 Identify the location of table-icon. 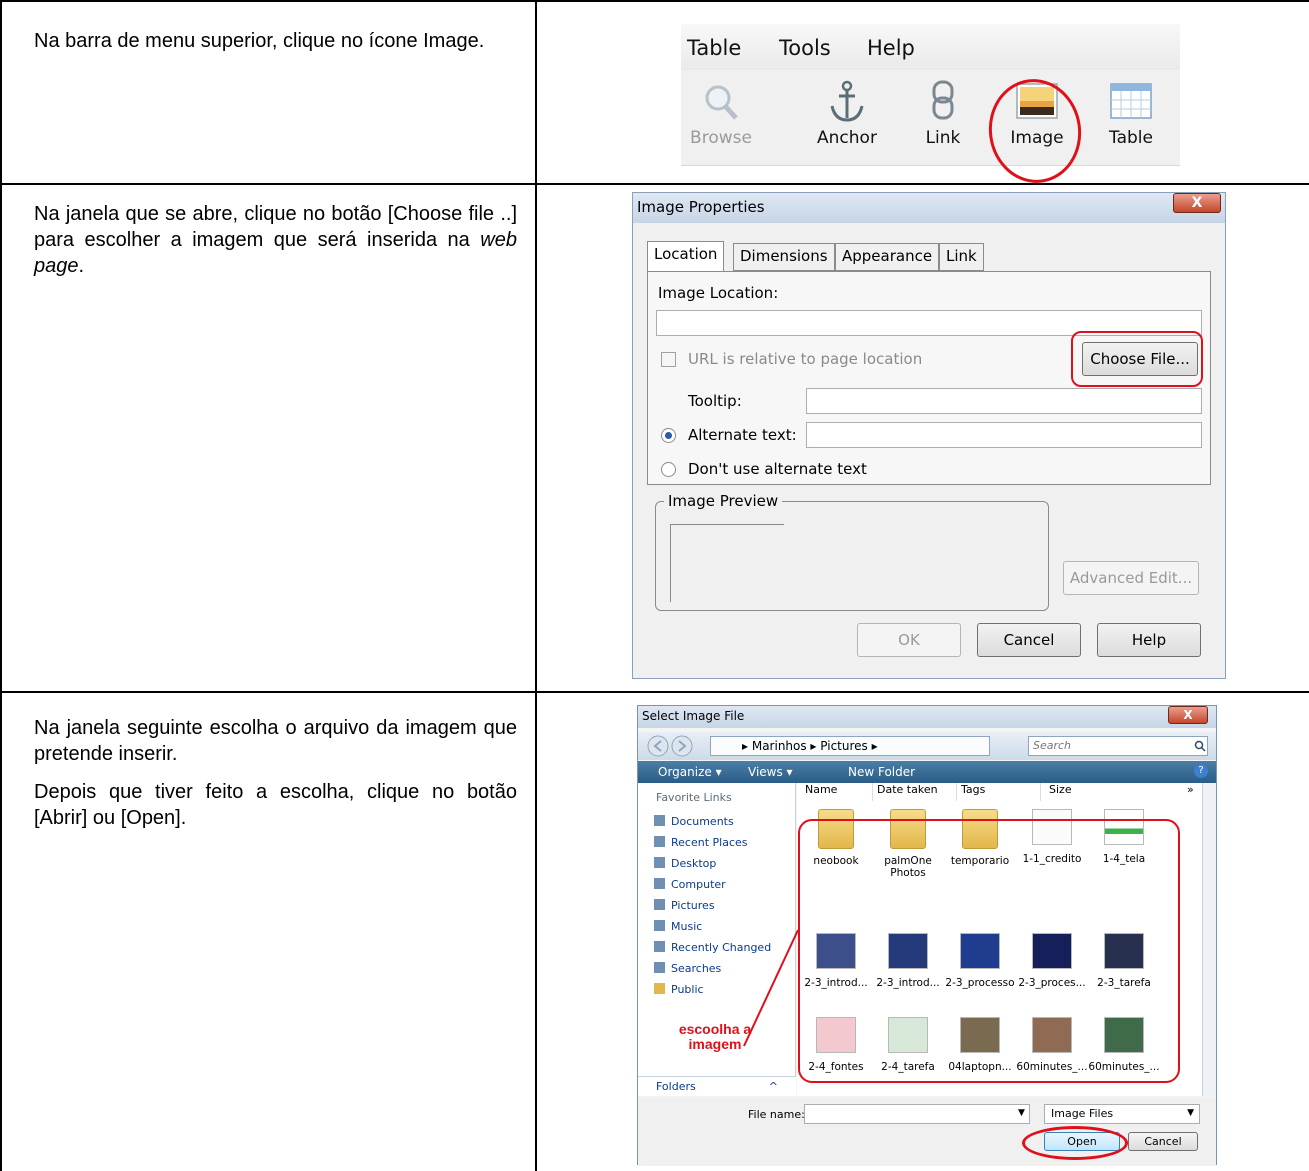
(1131, 101).